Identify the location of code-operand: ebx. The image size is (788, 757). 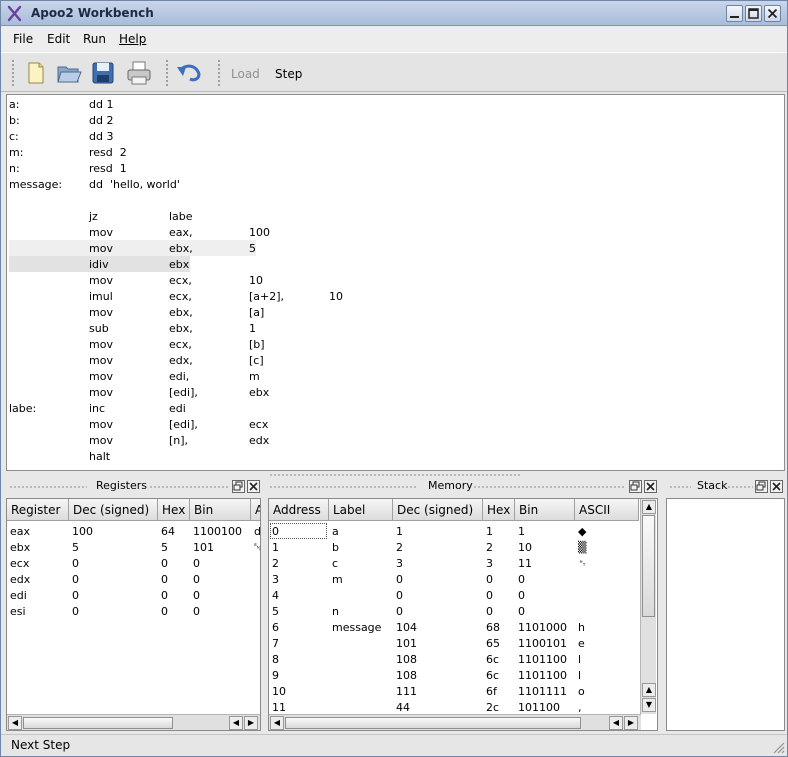
(179, 264).